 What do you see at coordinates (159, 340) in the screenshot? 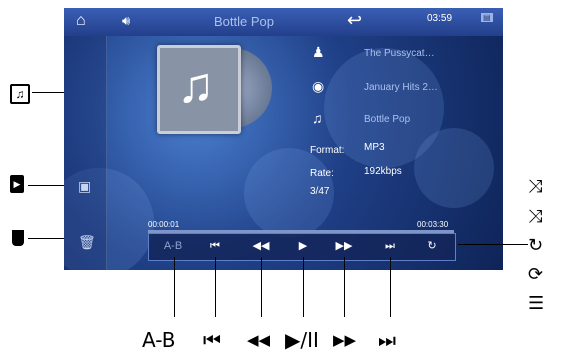
I see `ab-label: A-B` at bounding box center [159, 340].